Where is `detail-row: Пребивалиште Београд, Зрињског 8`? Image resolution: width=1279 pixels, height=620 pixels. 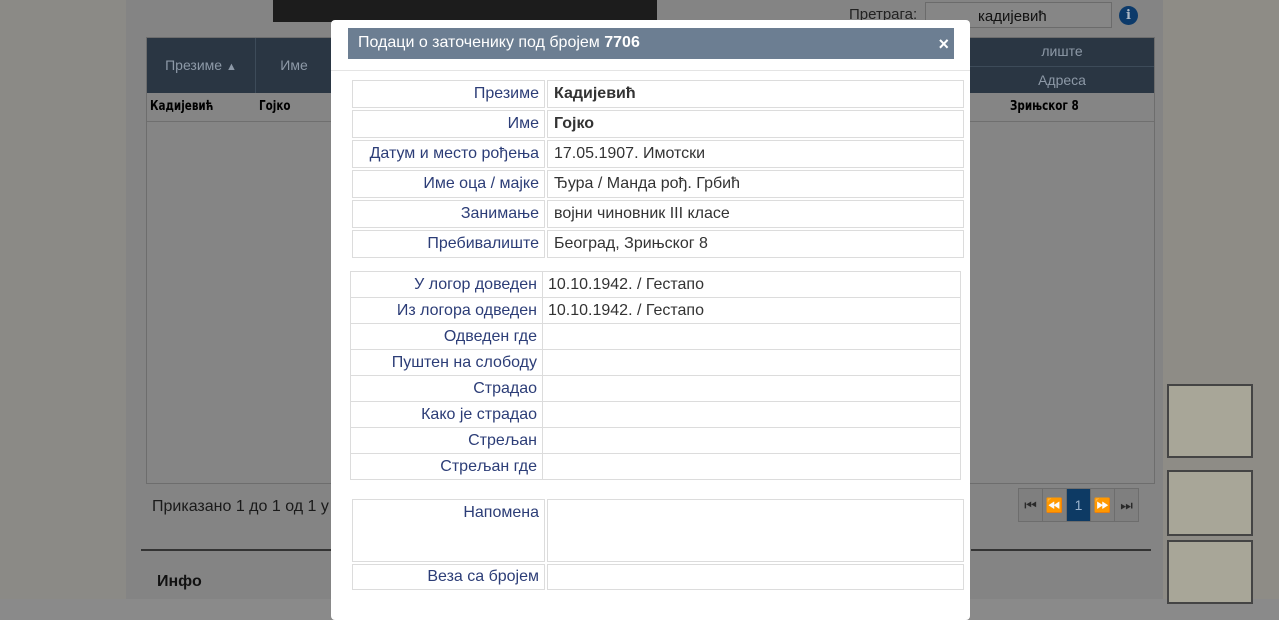 detail-row: Пребивалиште Београд, Зрињског 8 is located at coordinates (658, 244).